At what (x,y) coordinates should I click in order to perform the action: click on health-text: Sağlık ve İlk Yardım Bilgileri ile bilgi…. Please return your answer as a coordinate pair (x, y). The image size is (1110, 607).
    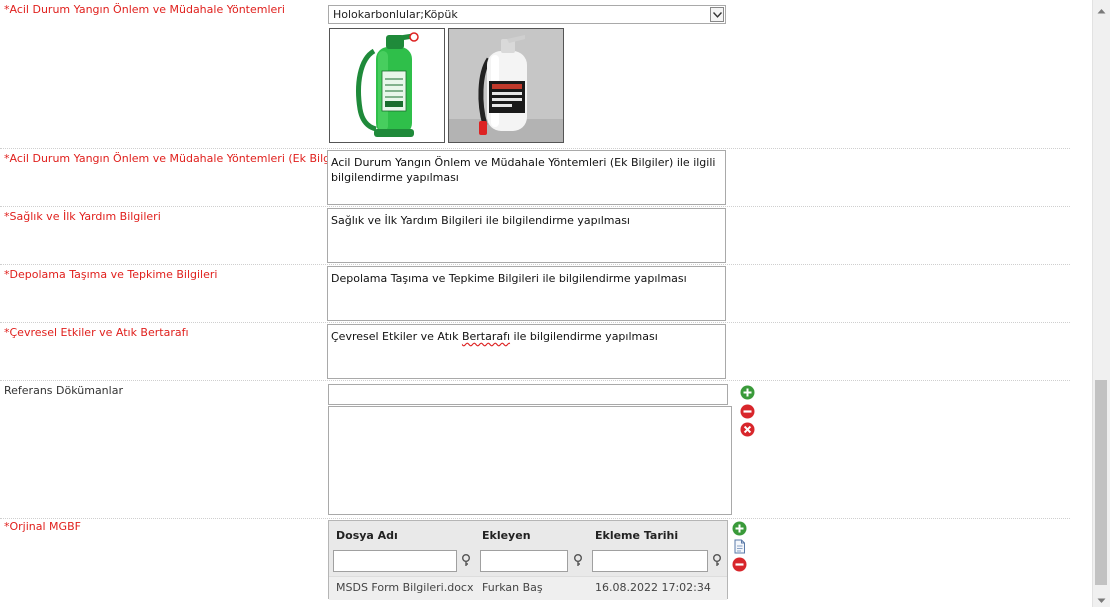
    Looking at the image, I should click on (480, 220).